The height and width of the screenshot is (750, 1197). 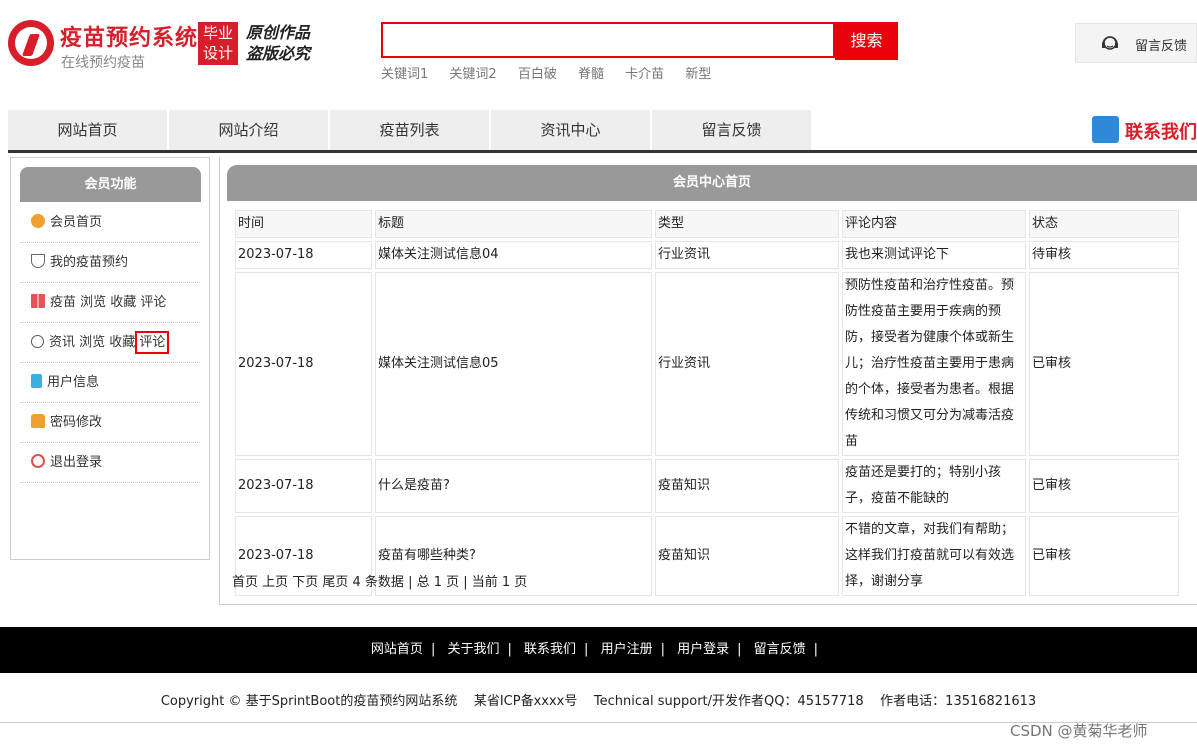 What do you see at coordinates (89, 262) in the screenshot?
I see `sidebar-item-label: 我的疫苗预约` at bounding box center [89, 262].